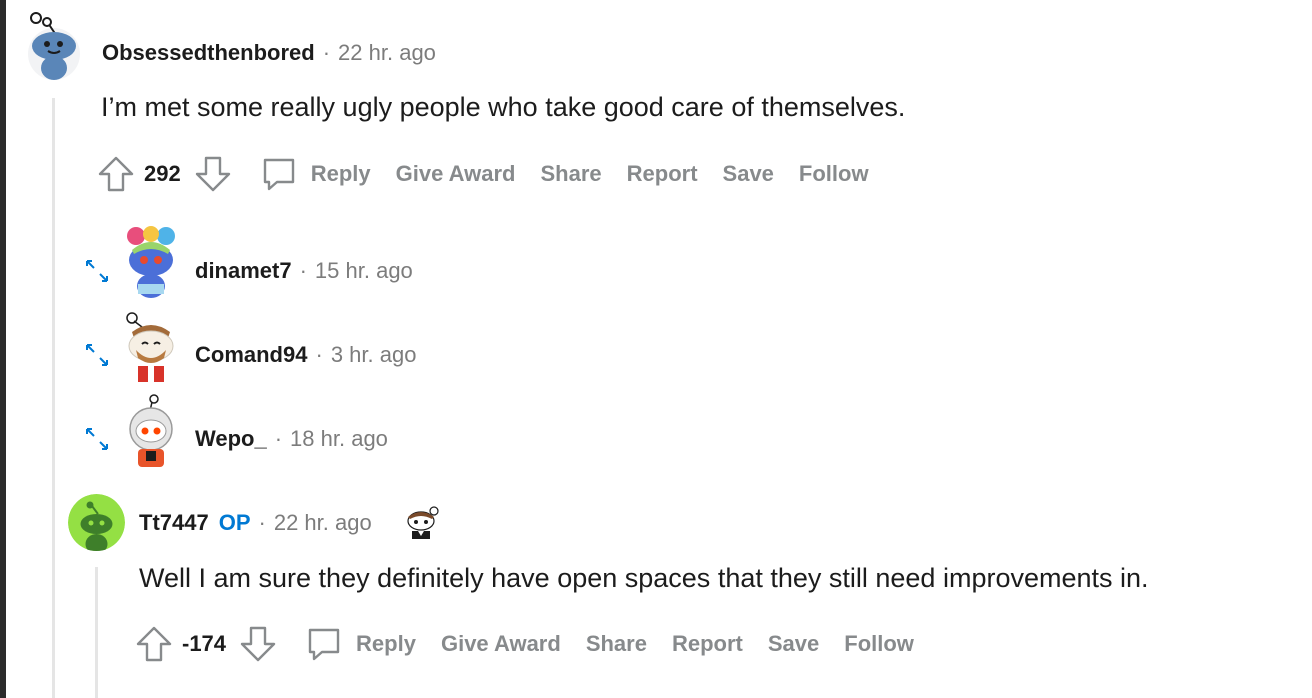 Image resolution: width=1312 pixels, height=698 pixels. Describe the element at coordinates (364, 271) in the screenshot. I see `timestamp: 15 hr. ago` at that location.